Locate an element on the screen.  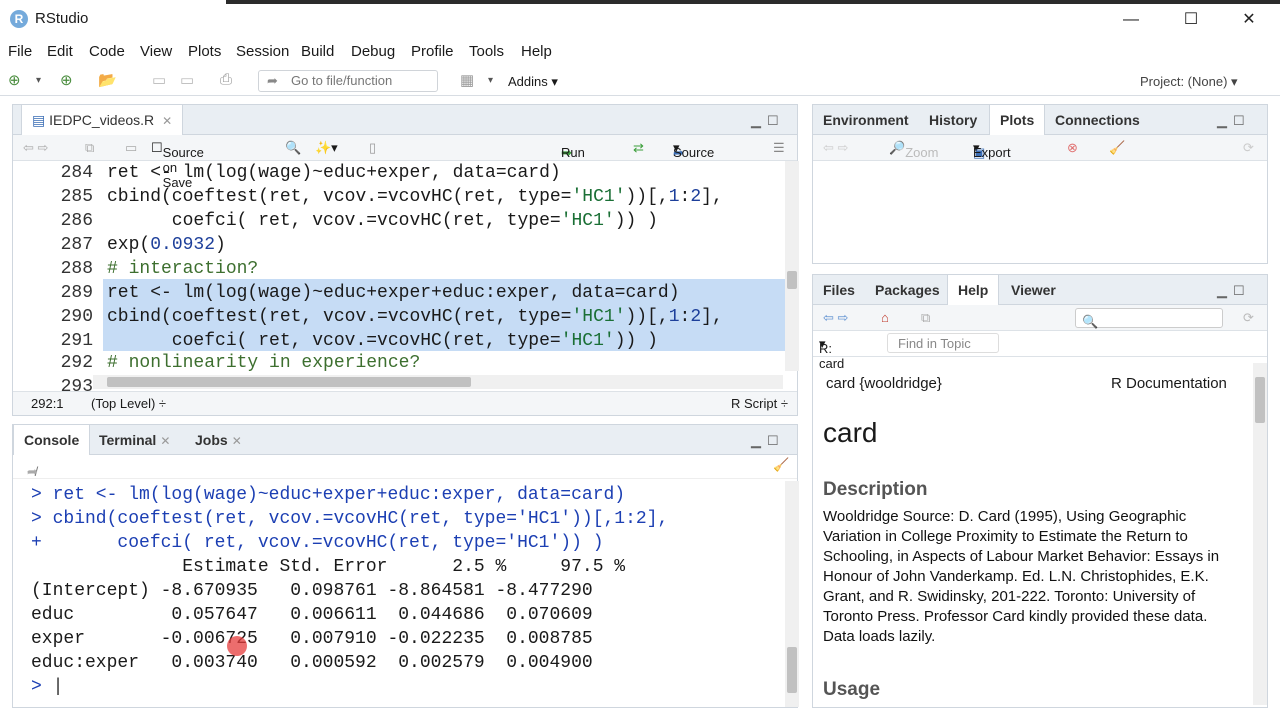
tab-connections: Connections is located at coordinates (1097, 120).